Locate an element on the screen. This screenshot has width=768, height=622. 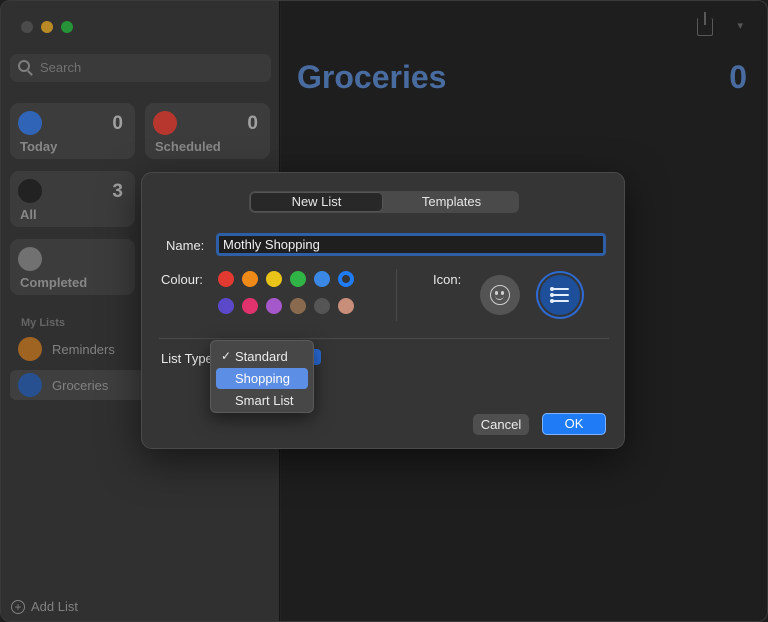
colour-swatch-graphite is located at coordinates (322, 306).